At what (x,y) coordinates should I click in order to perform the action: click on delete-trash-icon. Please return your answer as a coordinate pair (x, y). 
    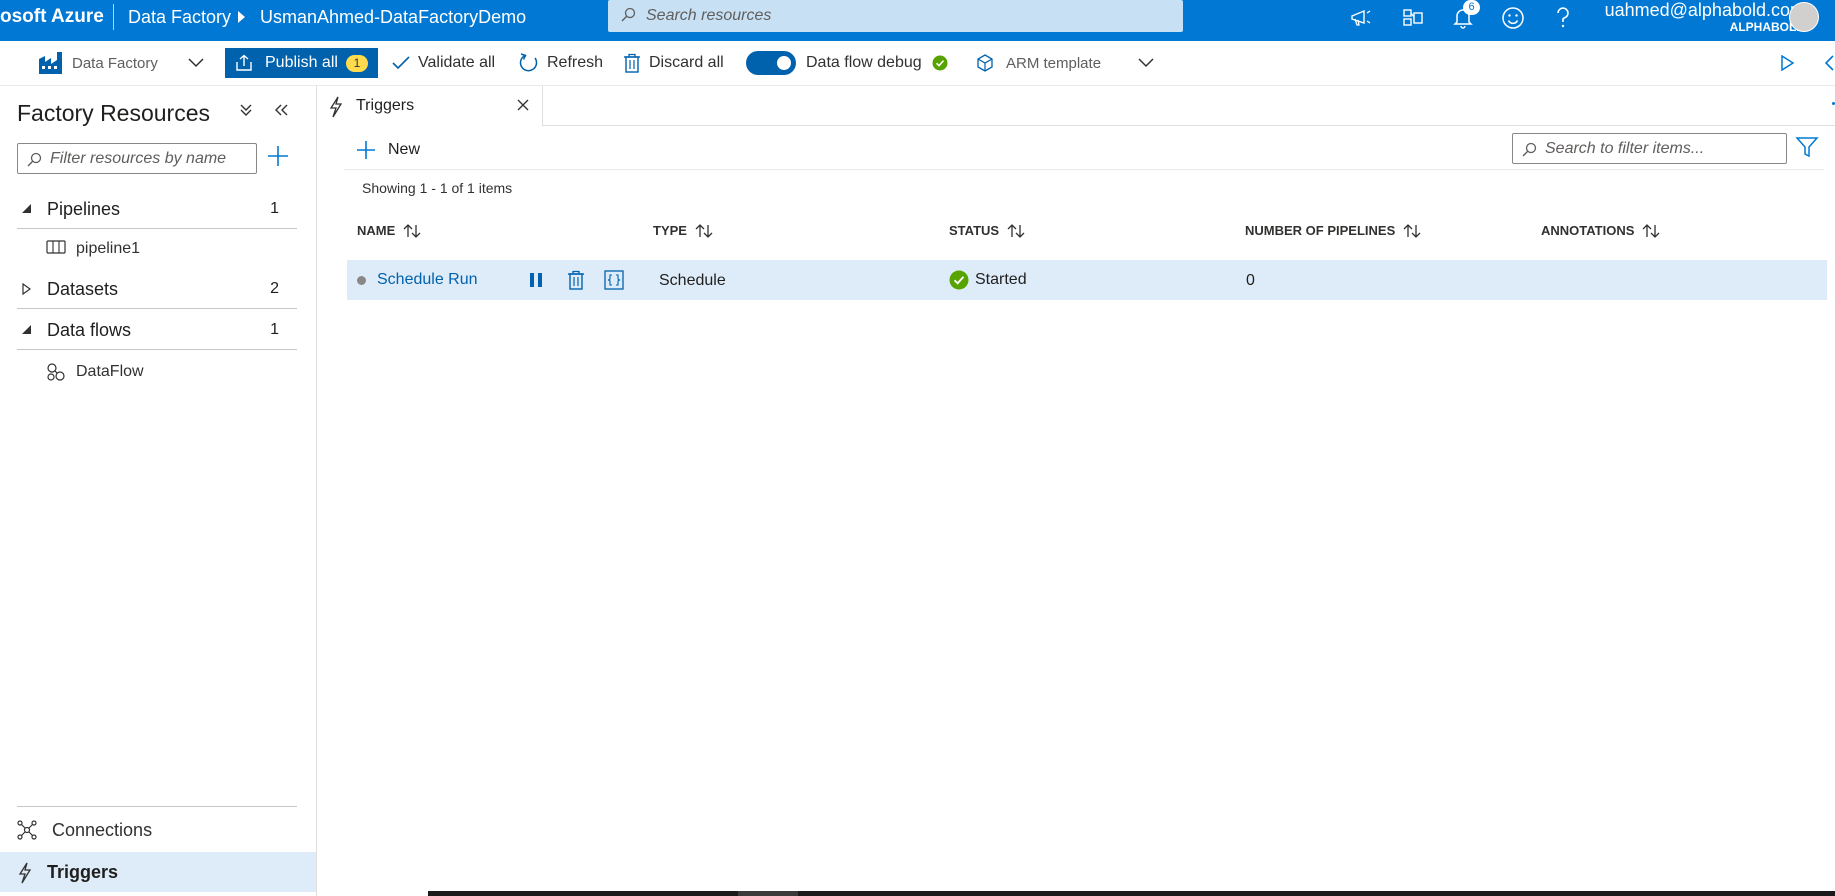
    Looking at the image, I should click on (576, 280).